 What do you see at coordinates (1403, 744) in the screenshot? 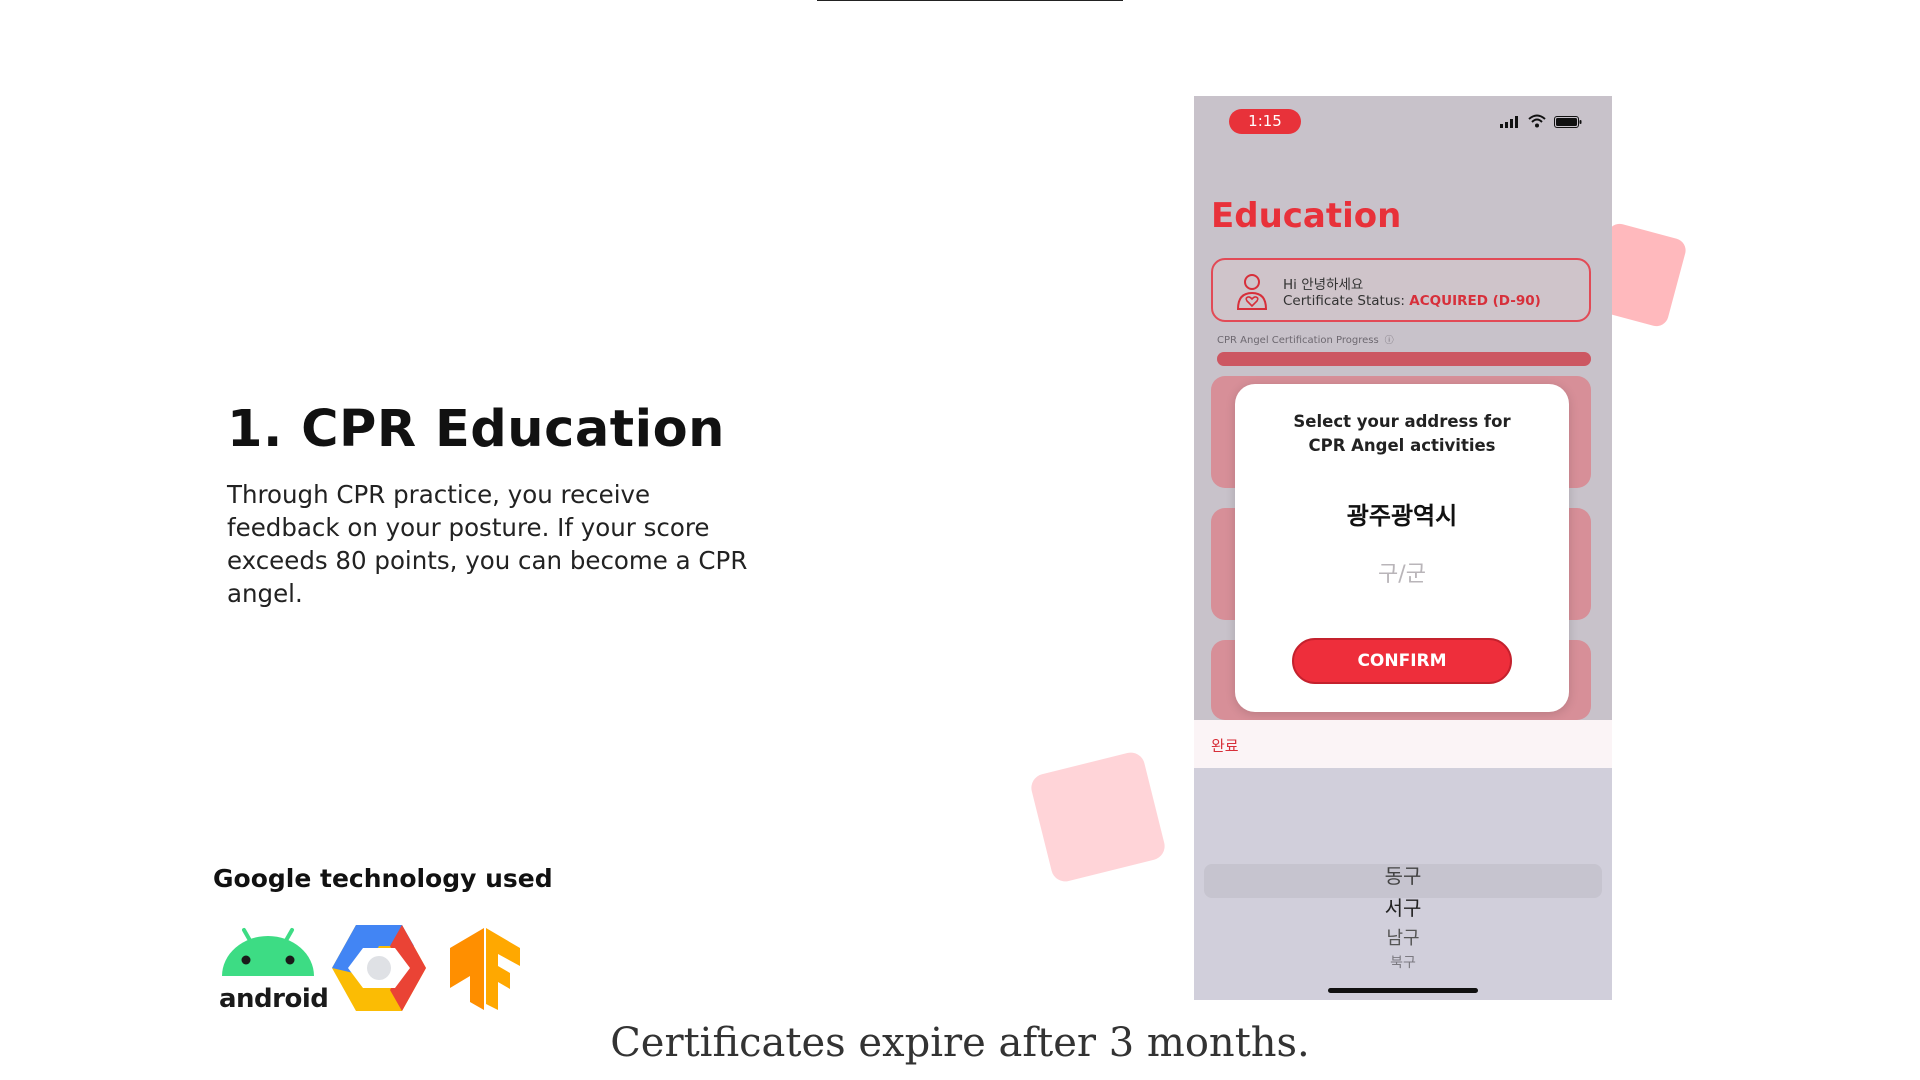
I see `picker-toolbar: 완료` at bounding box center [1403, 744].